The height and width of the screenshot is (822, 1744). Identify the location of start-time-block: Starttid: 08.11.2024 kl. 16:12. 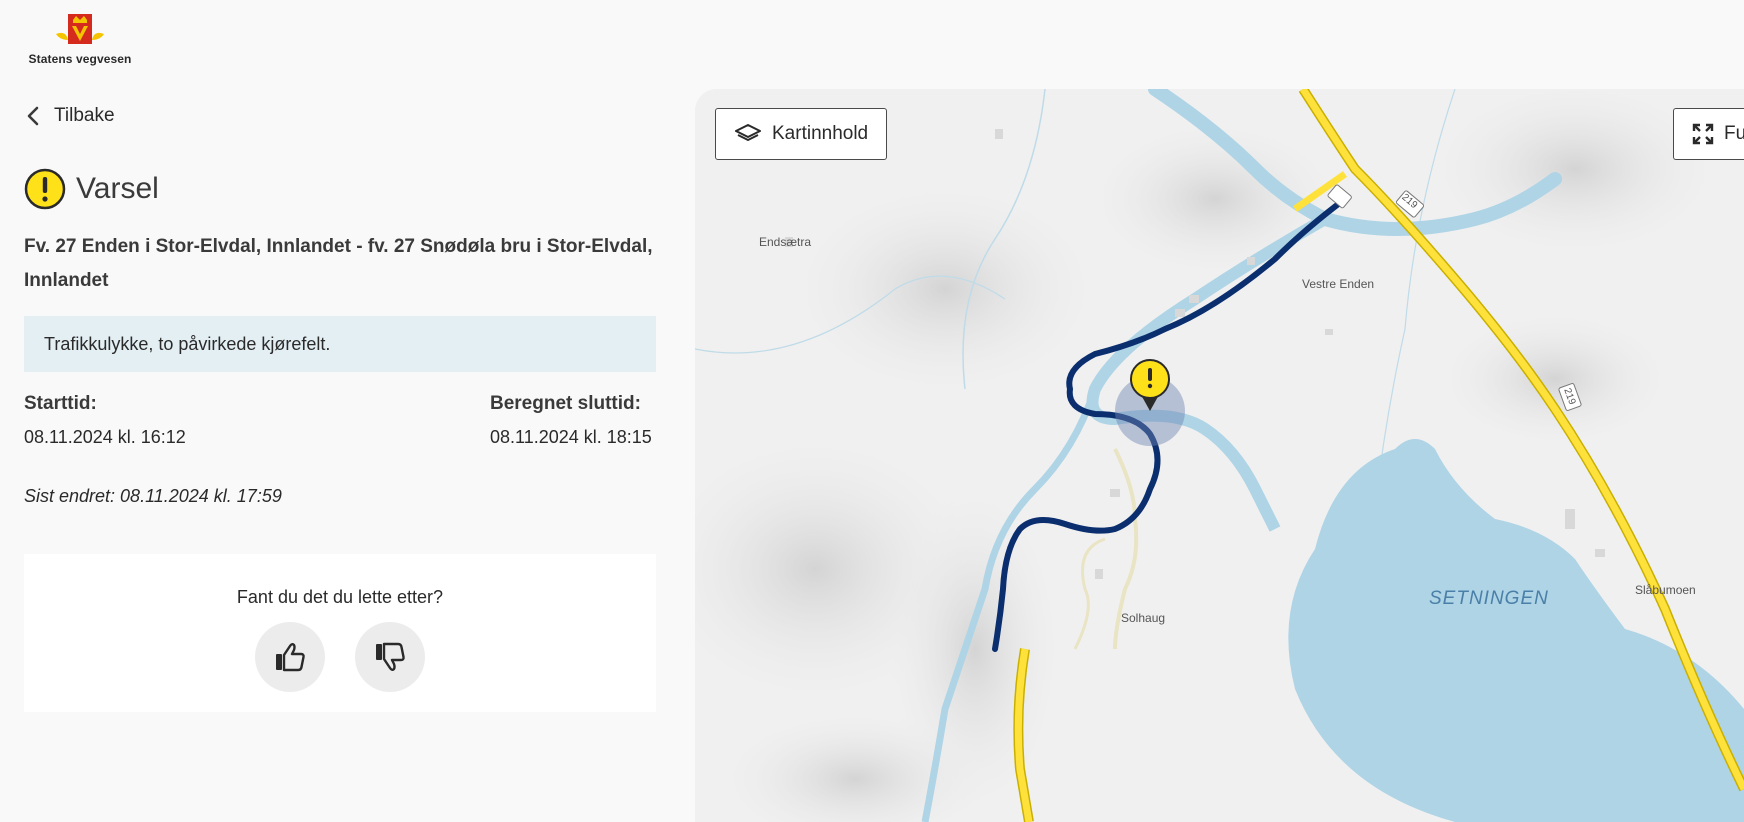
(105, 420).